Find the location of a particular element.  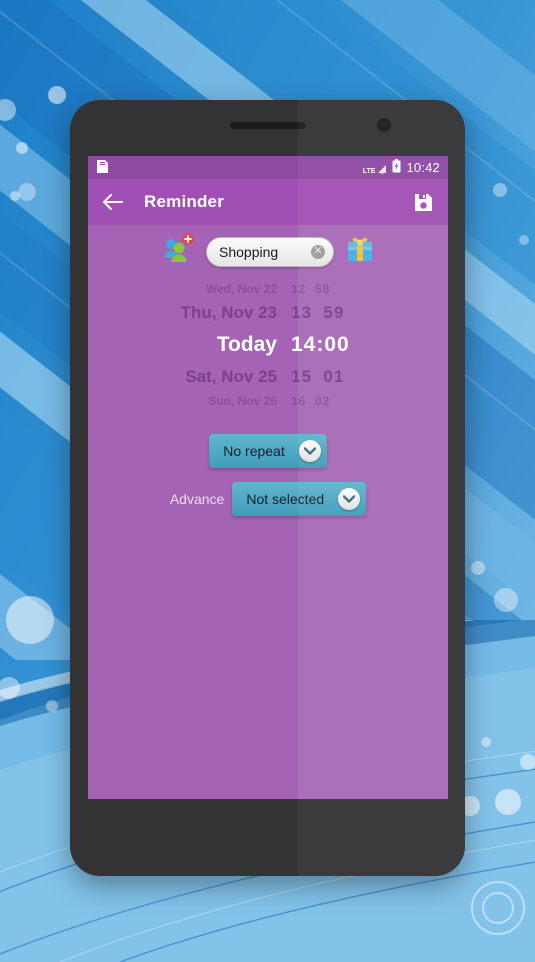

lte-signal-icon: LTE x is located at coordinates (375, 168).